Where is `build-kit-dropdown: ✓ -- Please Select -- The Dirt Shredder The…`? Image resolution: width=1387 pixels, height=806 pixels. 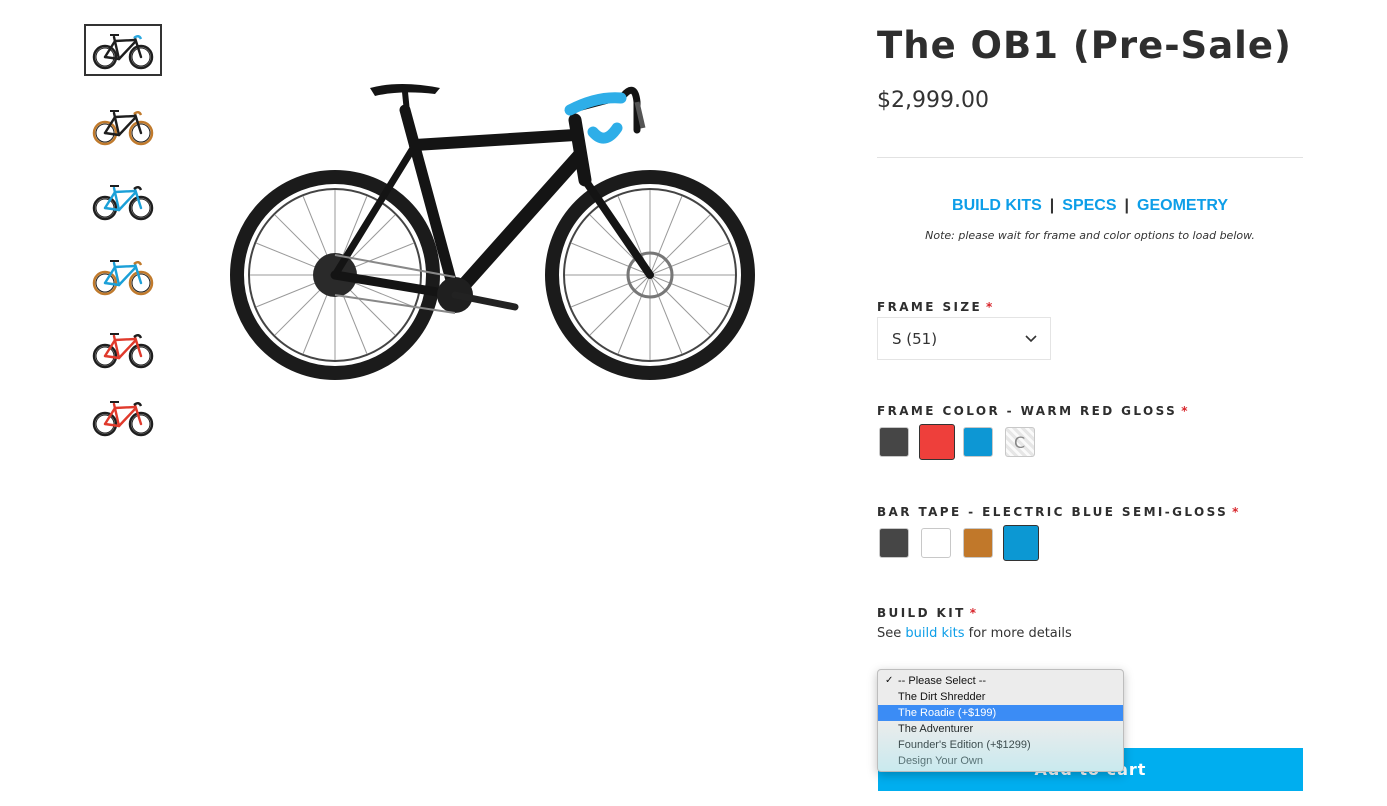 build-kit-dropdown: ✓ -- Please Select -- The Dirt Shredder The… is located at coordinates (1000, 720).